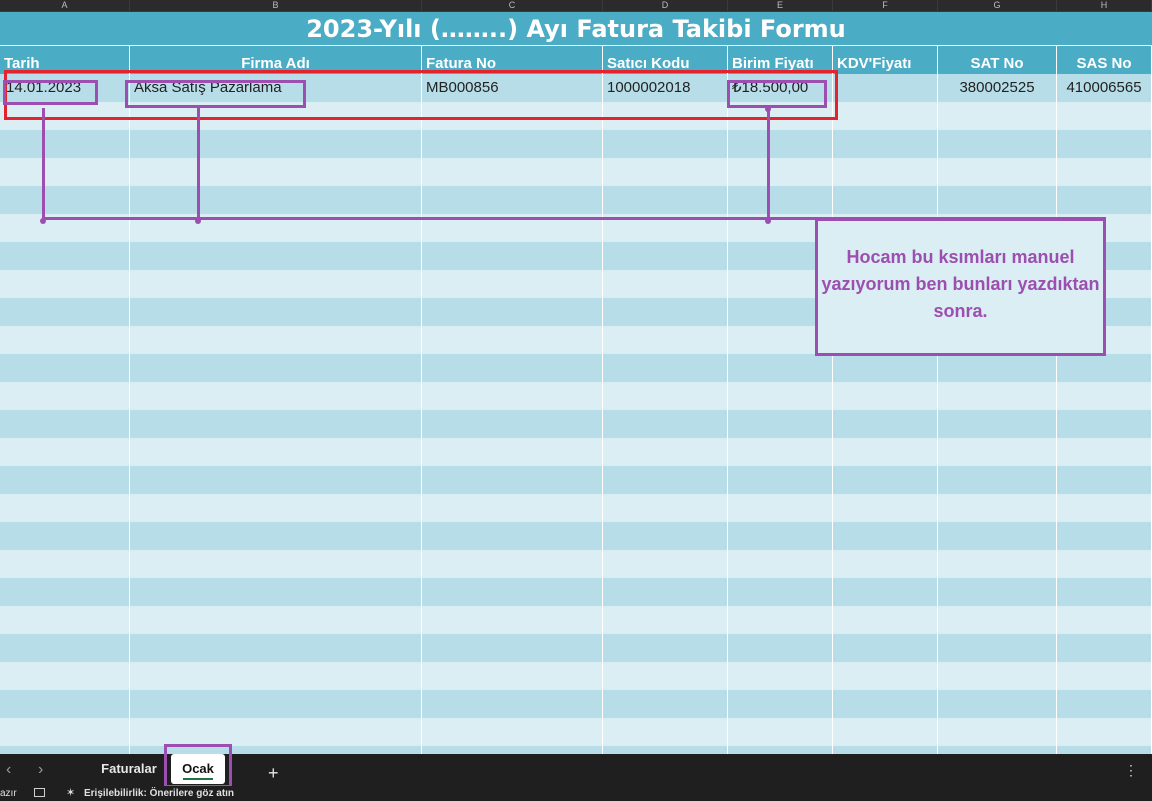 This screenshot has height=801, width=1152. I want to click on next-sheet-icon: ›, so click(40, 770).